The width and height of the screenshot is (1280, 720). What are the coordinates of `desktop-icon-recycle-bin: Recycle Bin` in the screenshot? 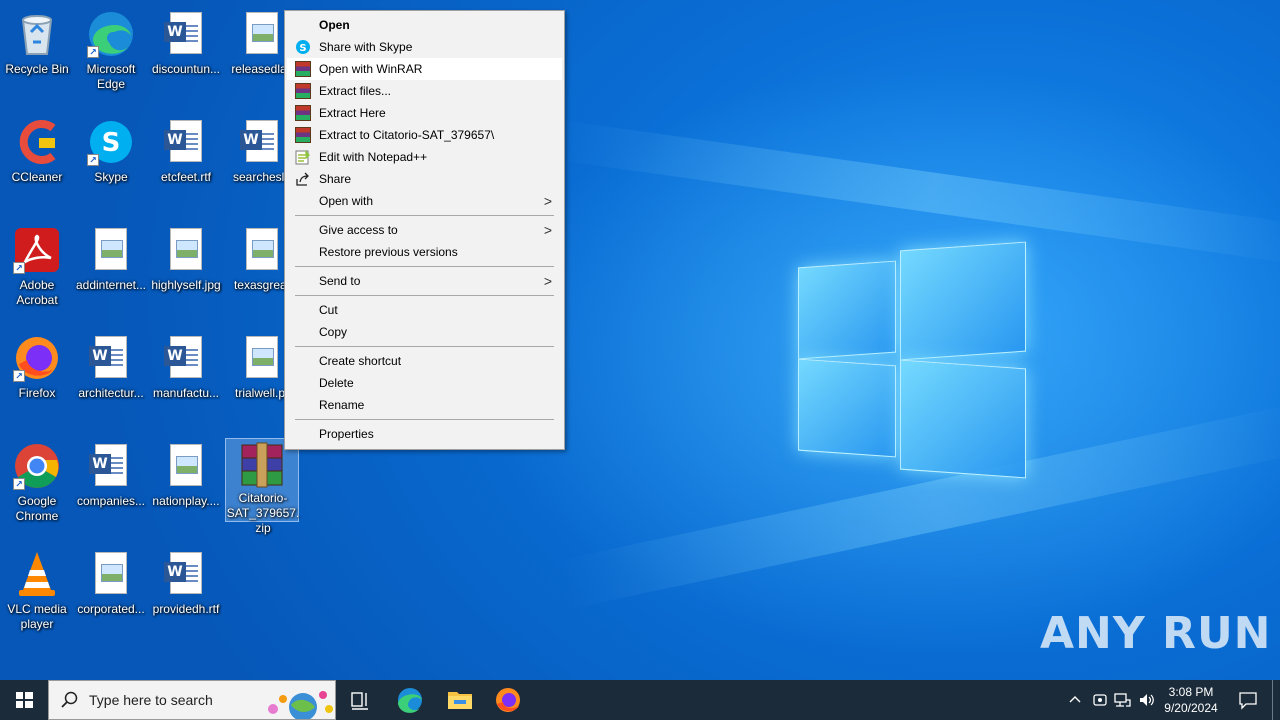 It's located at (37, 56).